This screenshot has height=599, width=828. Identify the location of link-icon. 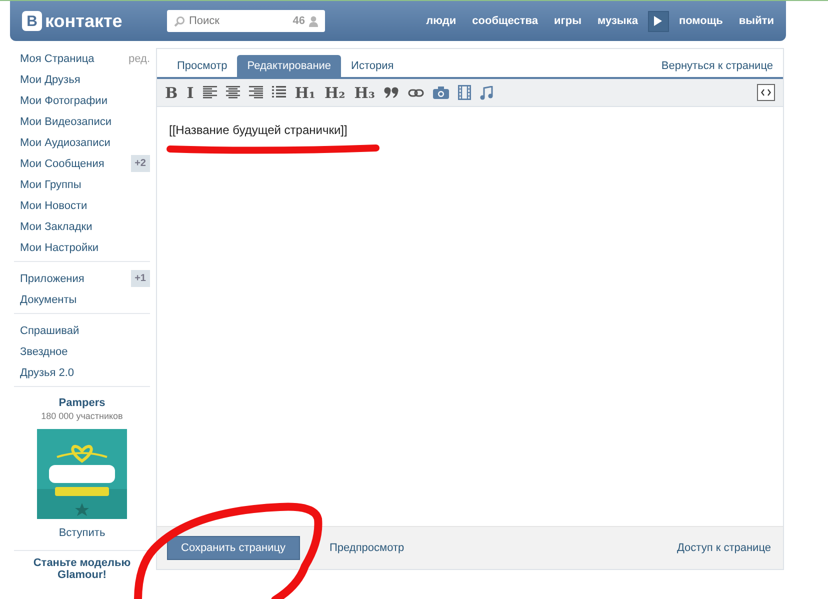
(416, 92).